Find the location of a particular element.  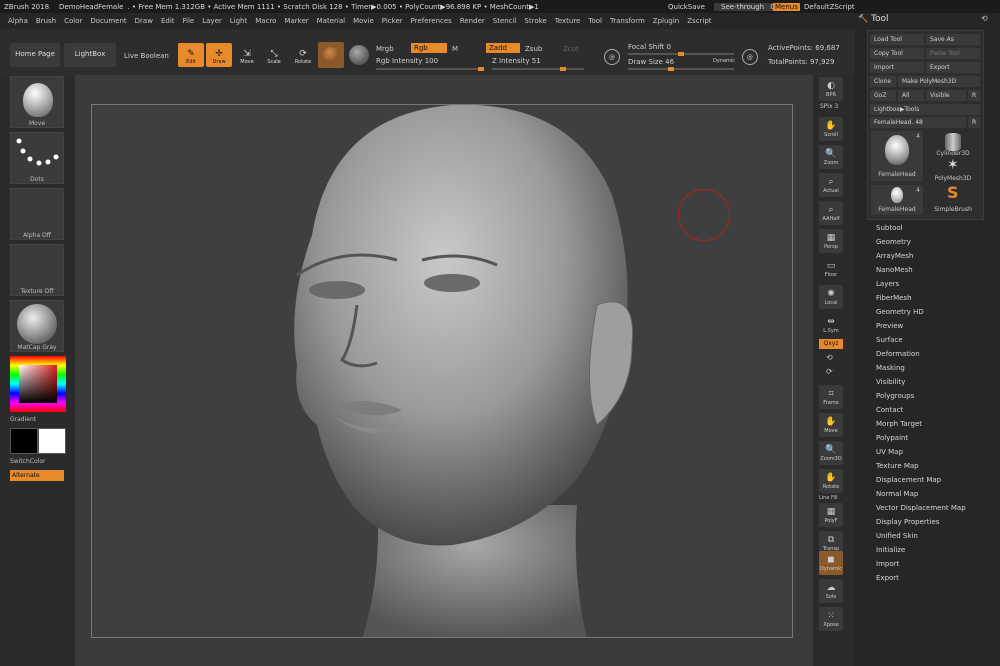

subpalette-vector-displacement-map: Vector Displacement Map is located at coordinates (921, 508).